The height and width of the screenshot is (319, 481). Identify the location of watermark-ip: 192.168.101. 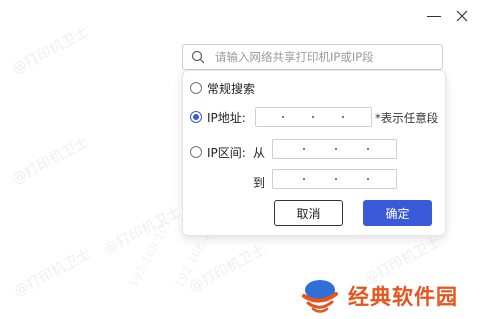
(150, 253).